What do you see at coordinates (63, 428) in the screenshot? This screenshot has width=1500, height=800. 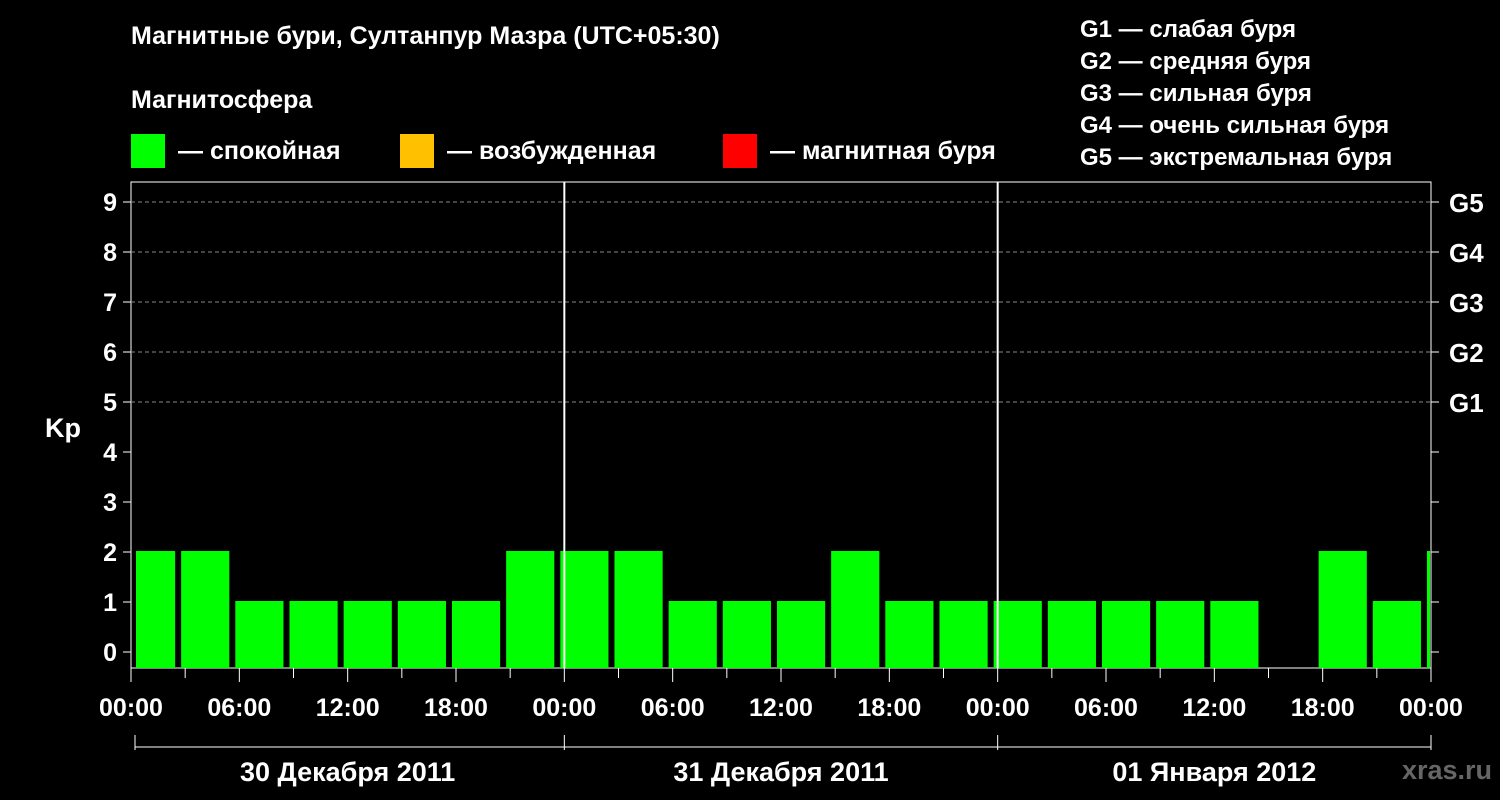 I see `y-axis-label: Kp` at bounding box center [63, 428].